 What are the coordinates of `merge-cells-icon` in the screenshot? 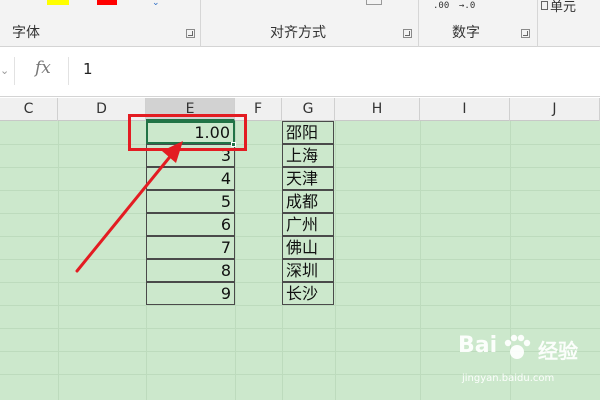 It's located at (374, 2).